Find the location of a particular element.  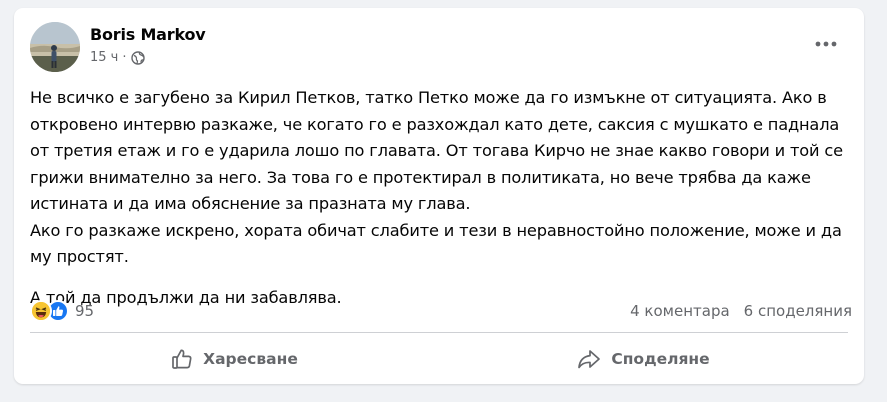

reactions-summary: 95 is located at coordinates (62, 311).